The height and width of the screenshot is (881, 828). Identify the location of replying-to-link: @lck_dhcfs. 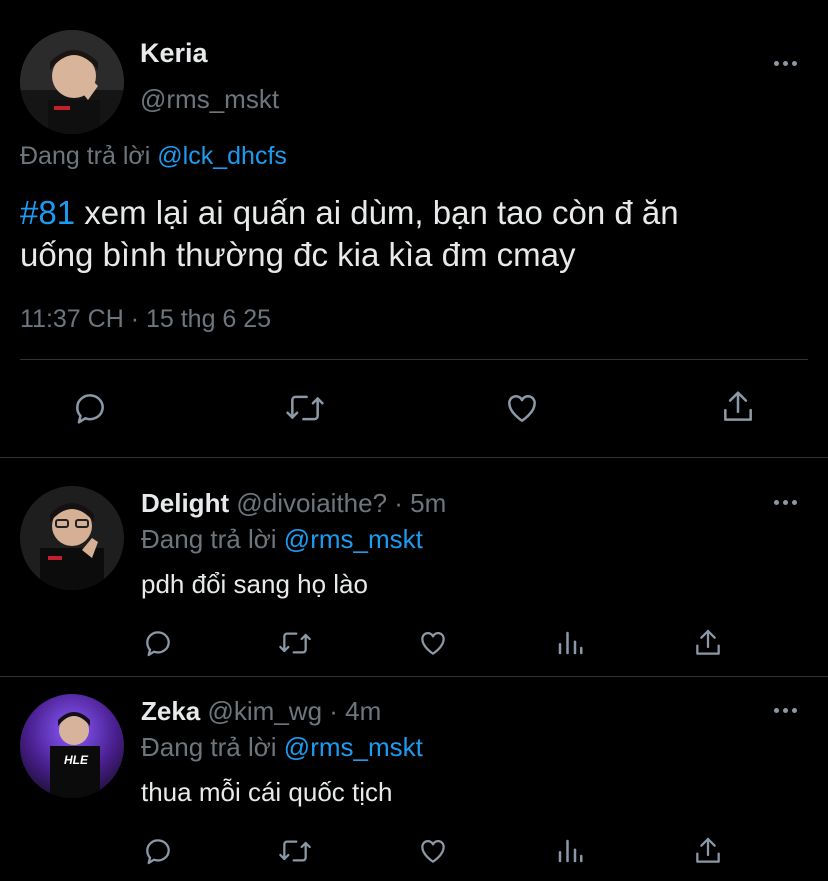
(222, 156).